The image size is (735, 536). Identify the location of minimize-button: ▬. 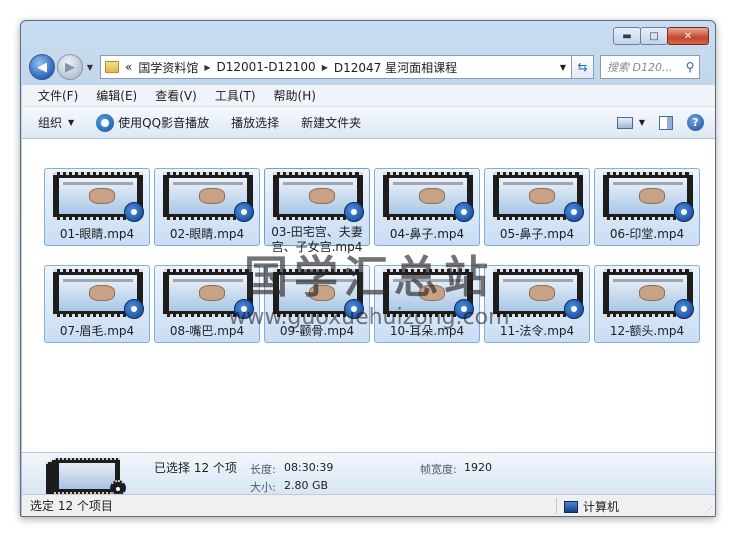
(627, 36).